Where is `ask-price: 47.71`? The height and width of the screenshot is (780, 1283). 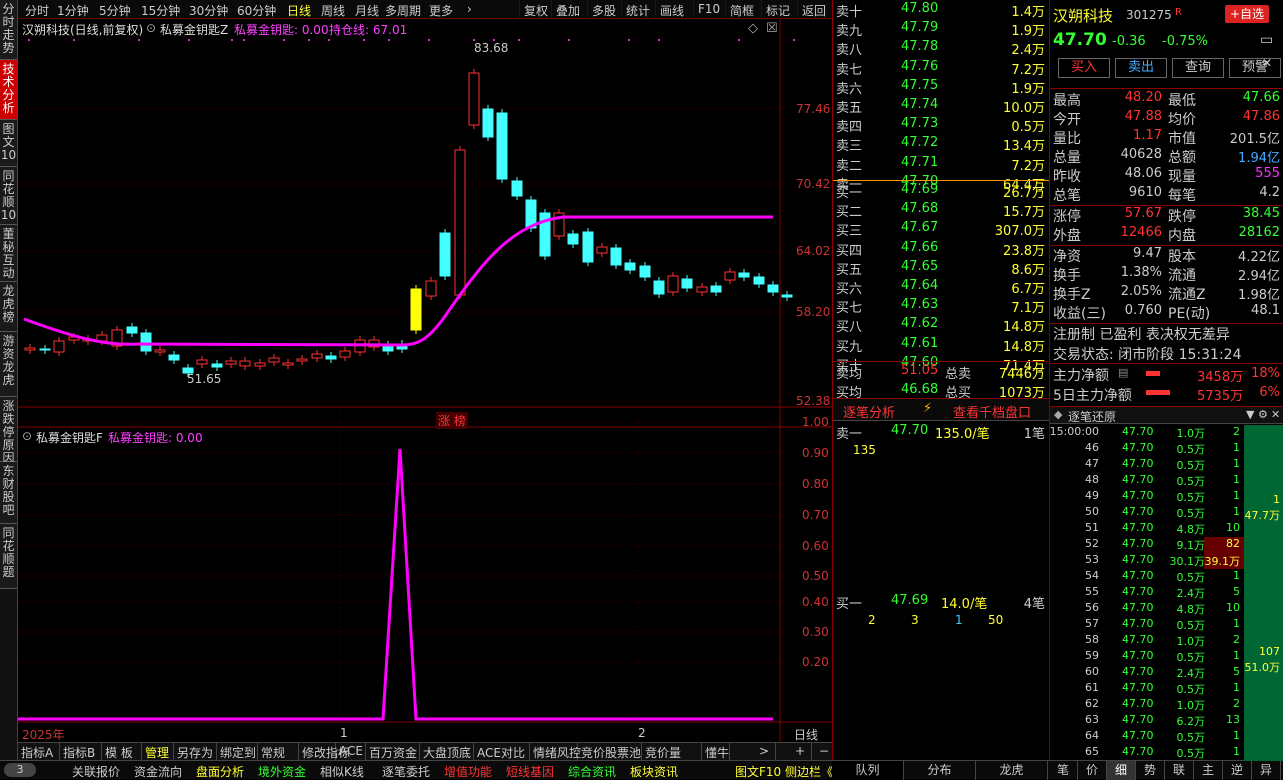
ask-price: 47.71 is located at coordinates (919, 162).